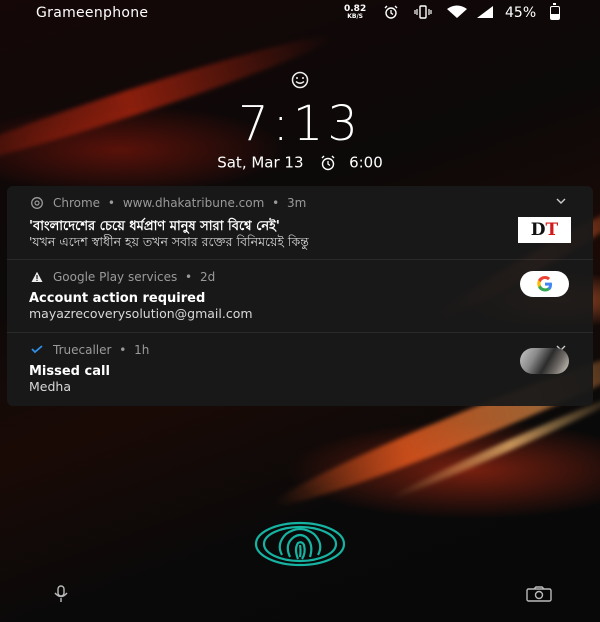  What do you see at coordinates (142, 350) in the screenshot?
I see `notification-age: 1h` at bounding box center [142, 350].